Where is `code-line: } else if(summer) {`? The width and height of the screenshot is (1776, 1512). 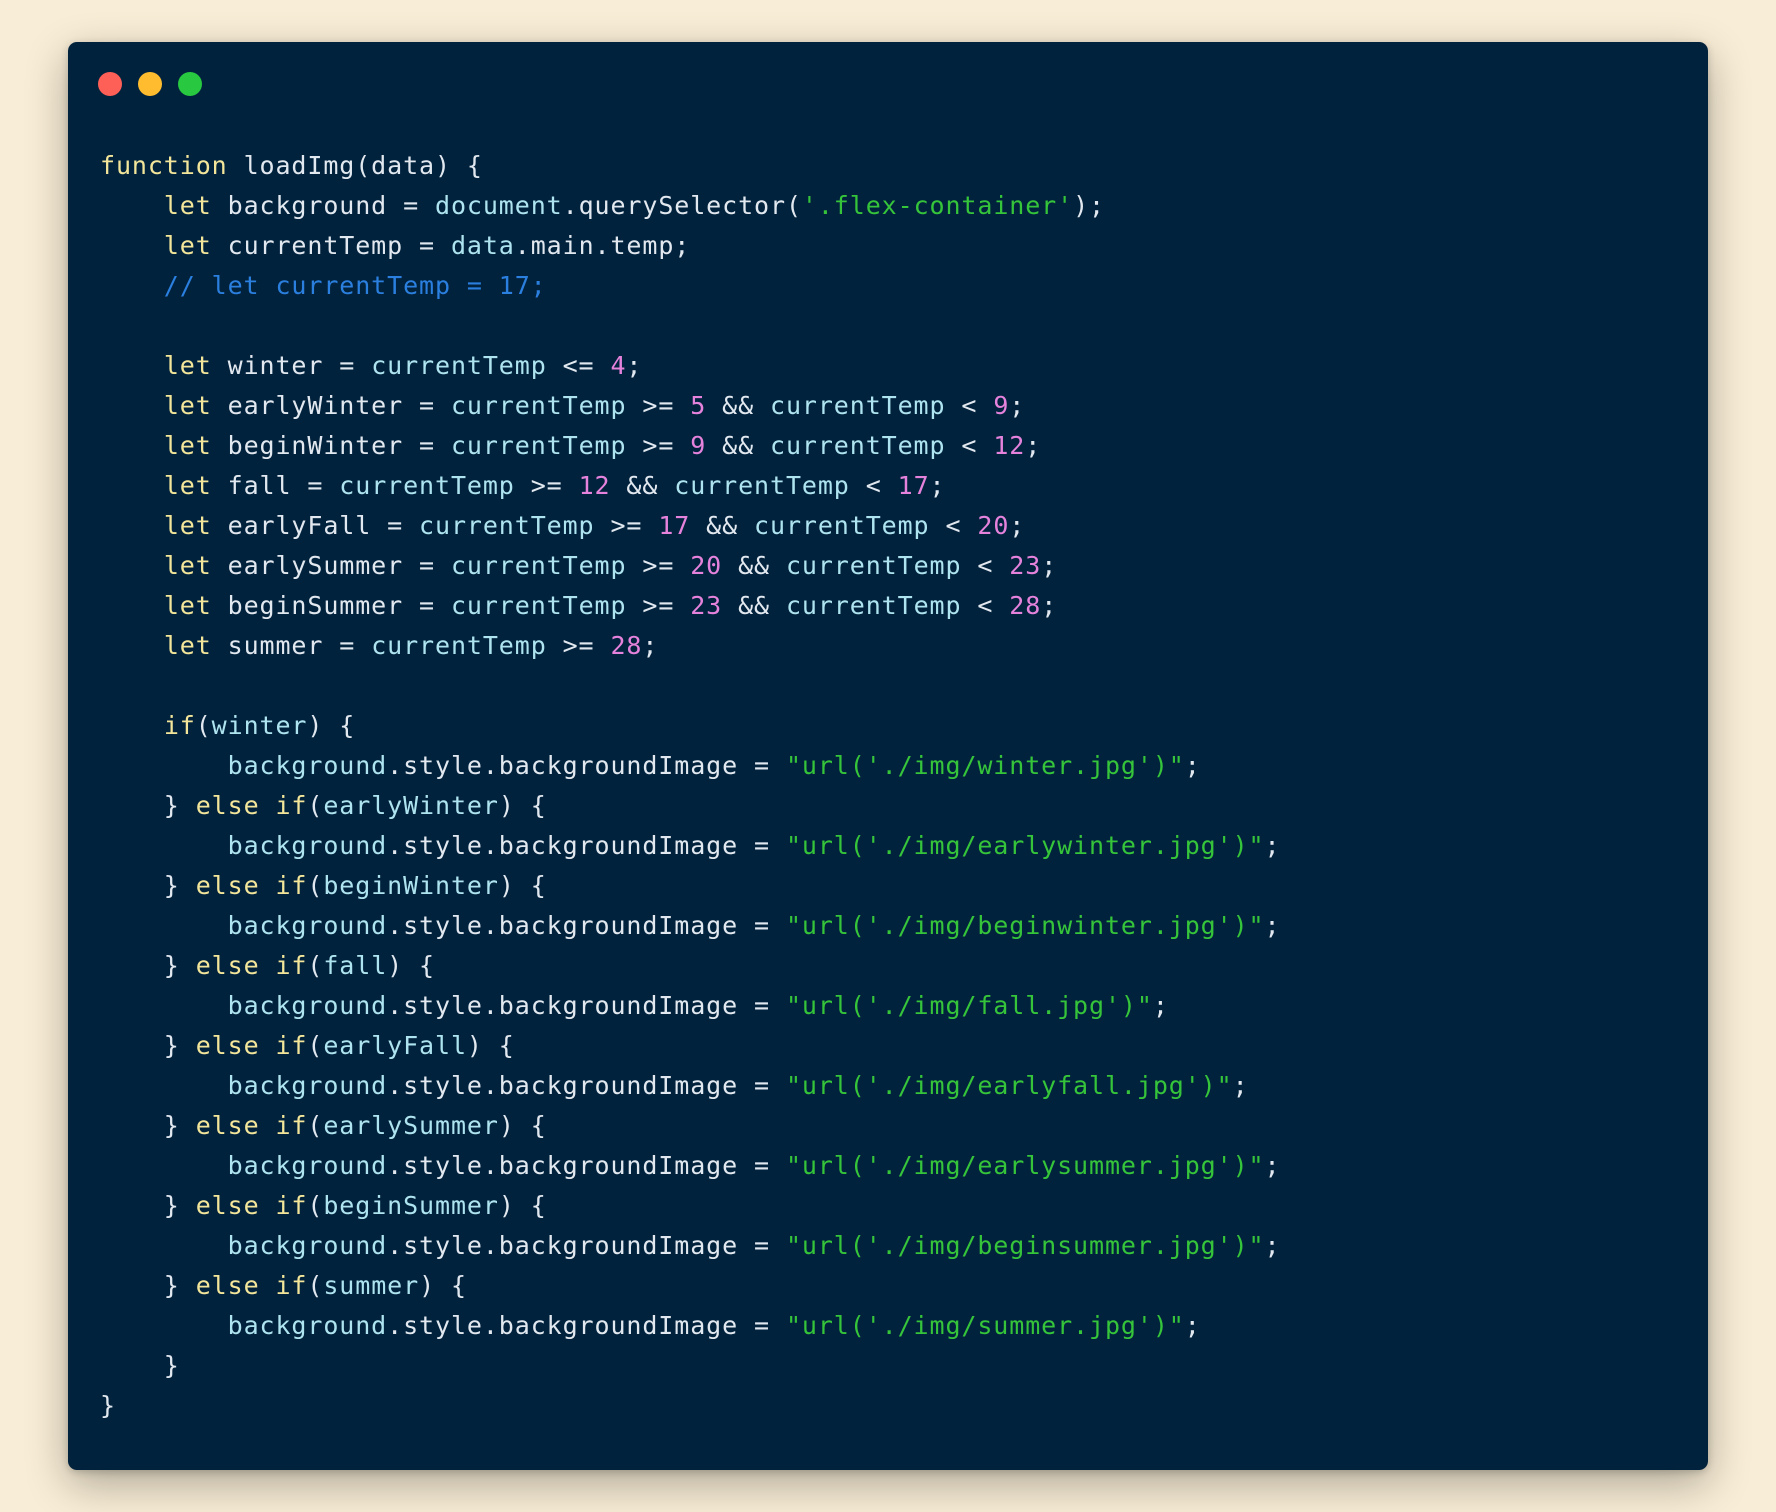 code-line: } else if(summer) { is located at coordinates (690, 1286).